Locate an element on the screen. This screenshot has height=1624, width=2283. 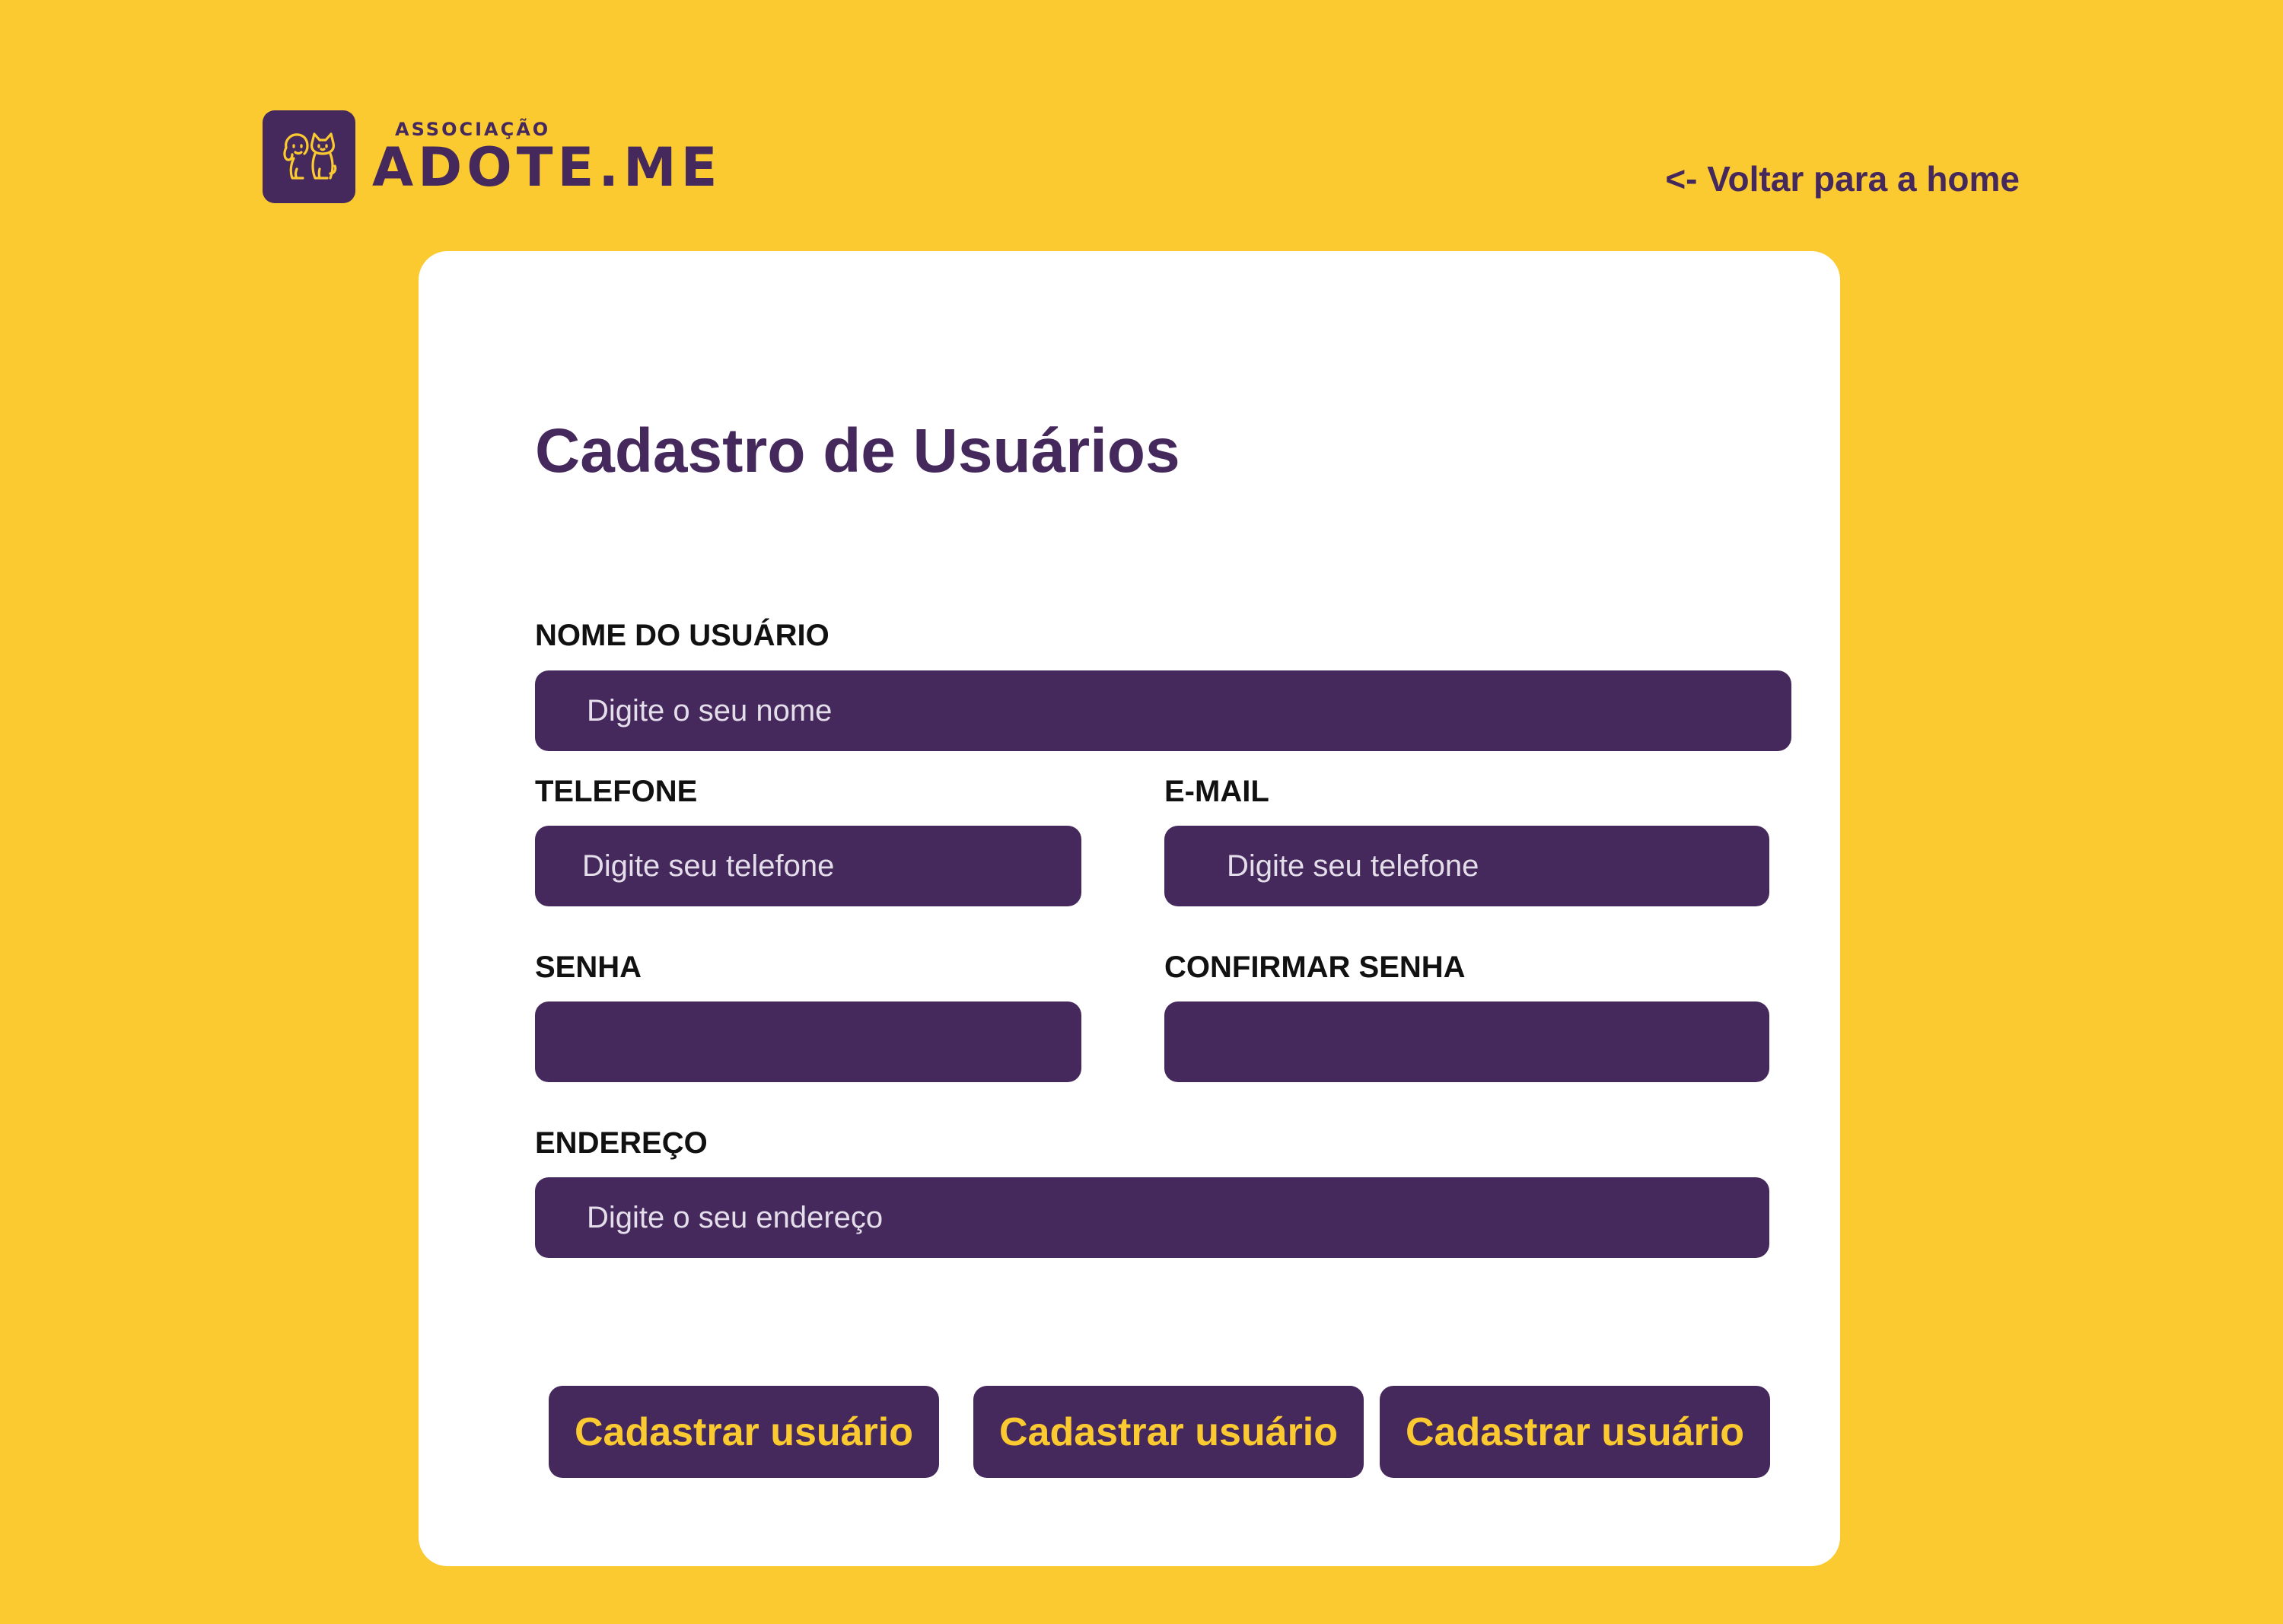
email-label: E-MAIL is located at coordinates (1216, 791).